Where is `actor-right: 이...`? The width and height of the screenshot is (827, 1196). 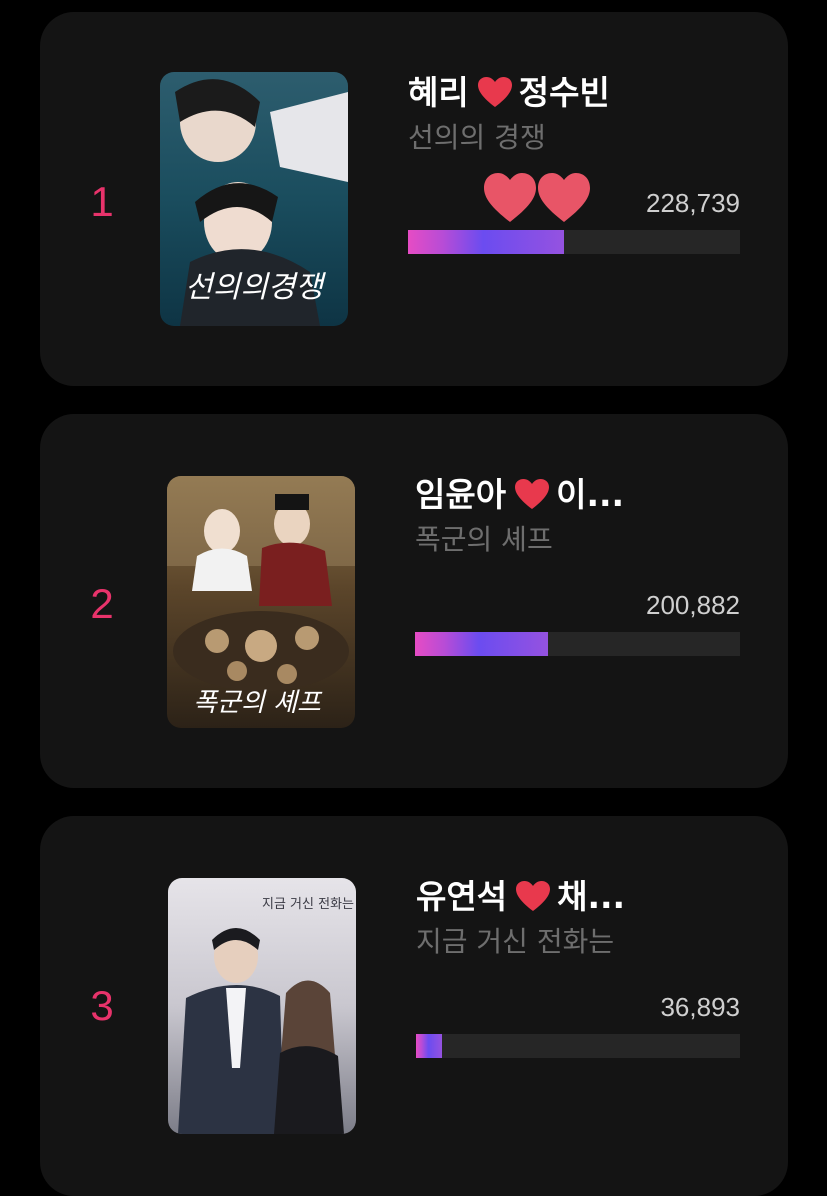 actor-right: 이... is located at coordinates (590, 494).